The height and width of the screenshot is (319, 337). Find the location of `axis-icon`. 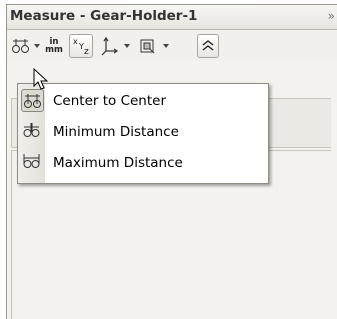

axis-icon is located at coordinates (110, 46).